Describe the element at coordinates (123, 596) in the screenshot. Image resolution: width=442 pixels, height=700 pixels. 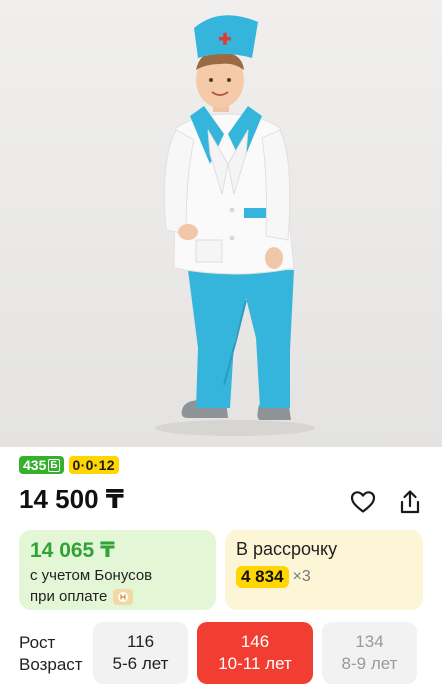
I see `payment-card-icon` at that location.